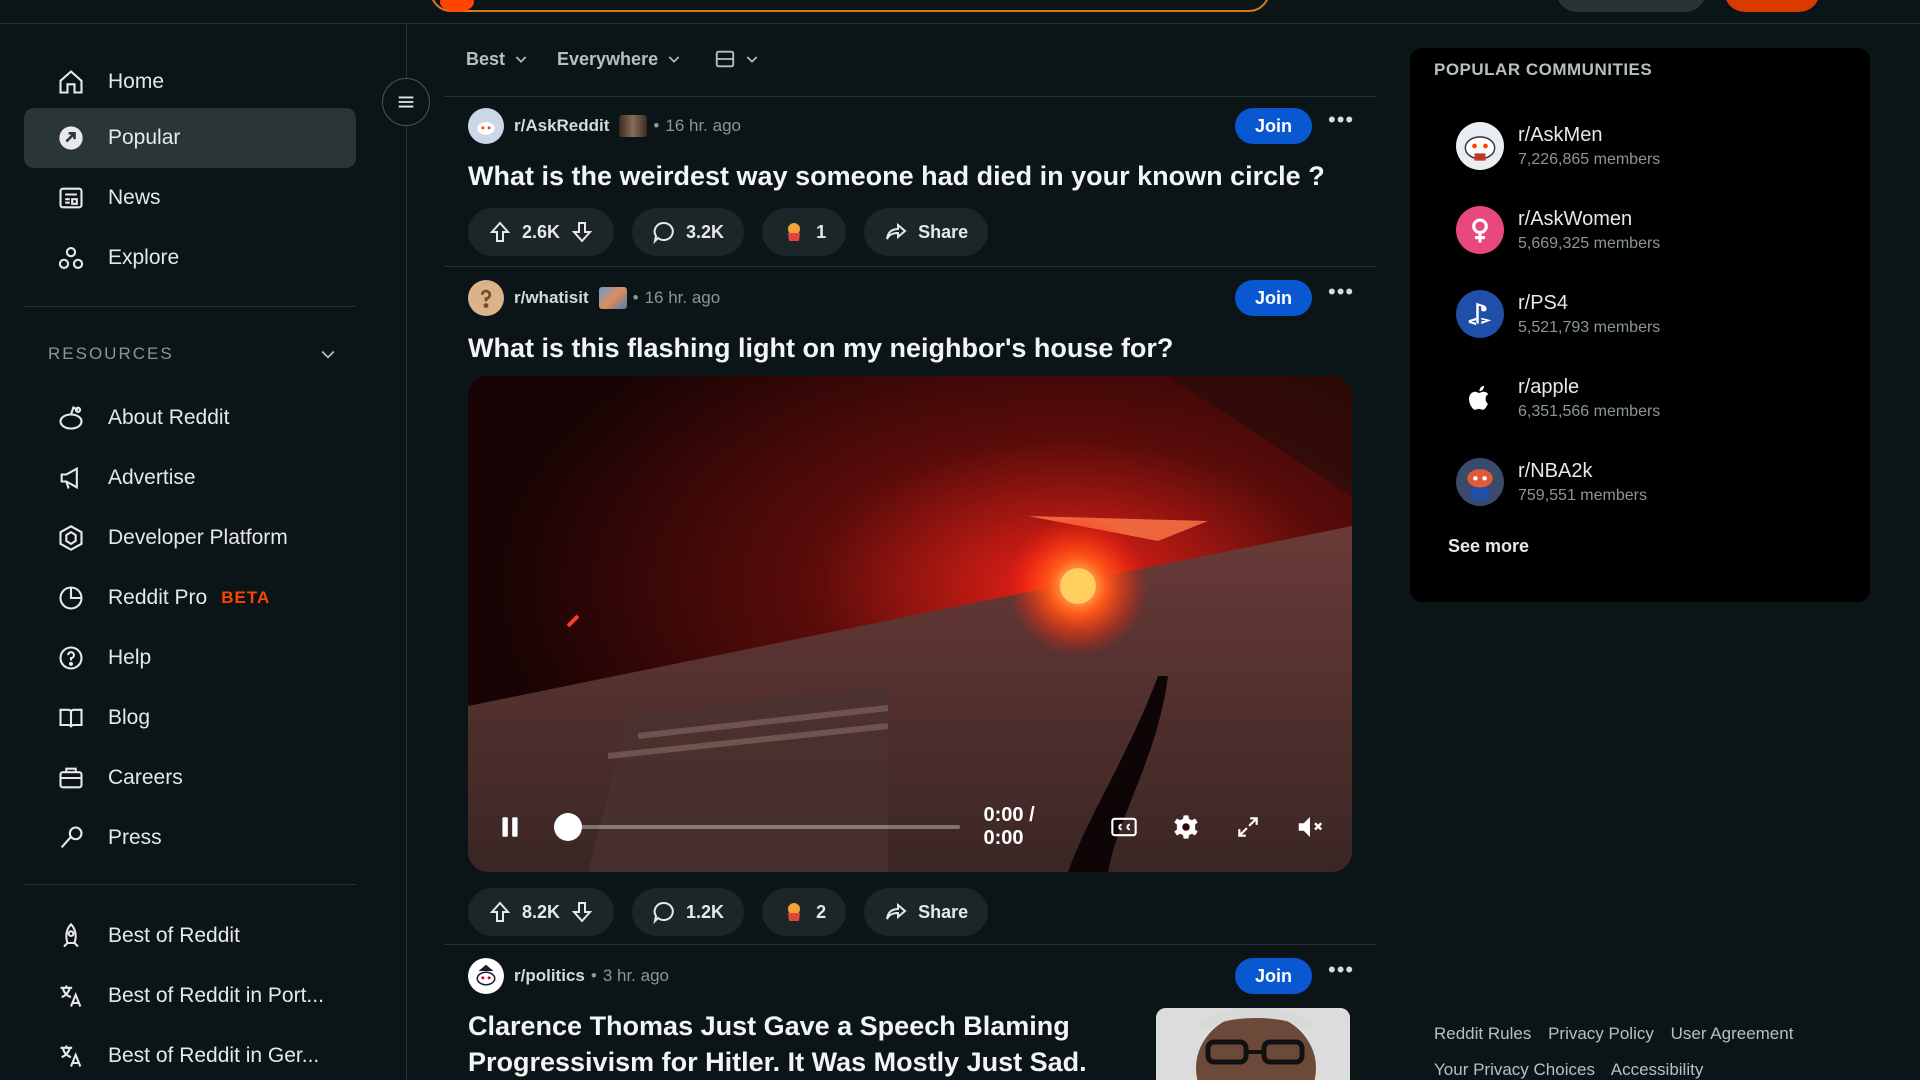 Image resolution: width=1920 pixels, height=1080 pixels. I want to click on resources-toggle: RESOURCES, so click(193, 354).